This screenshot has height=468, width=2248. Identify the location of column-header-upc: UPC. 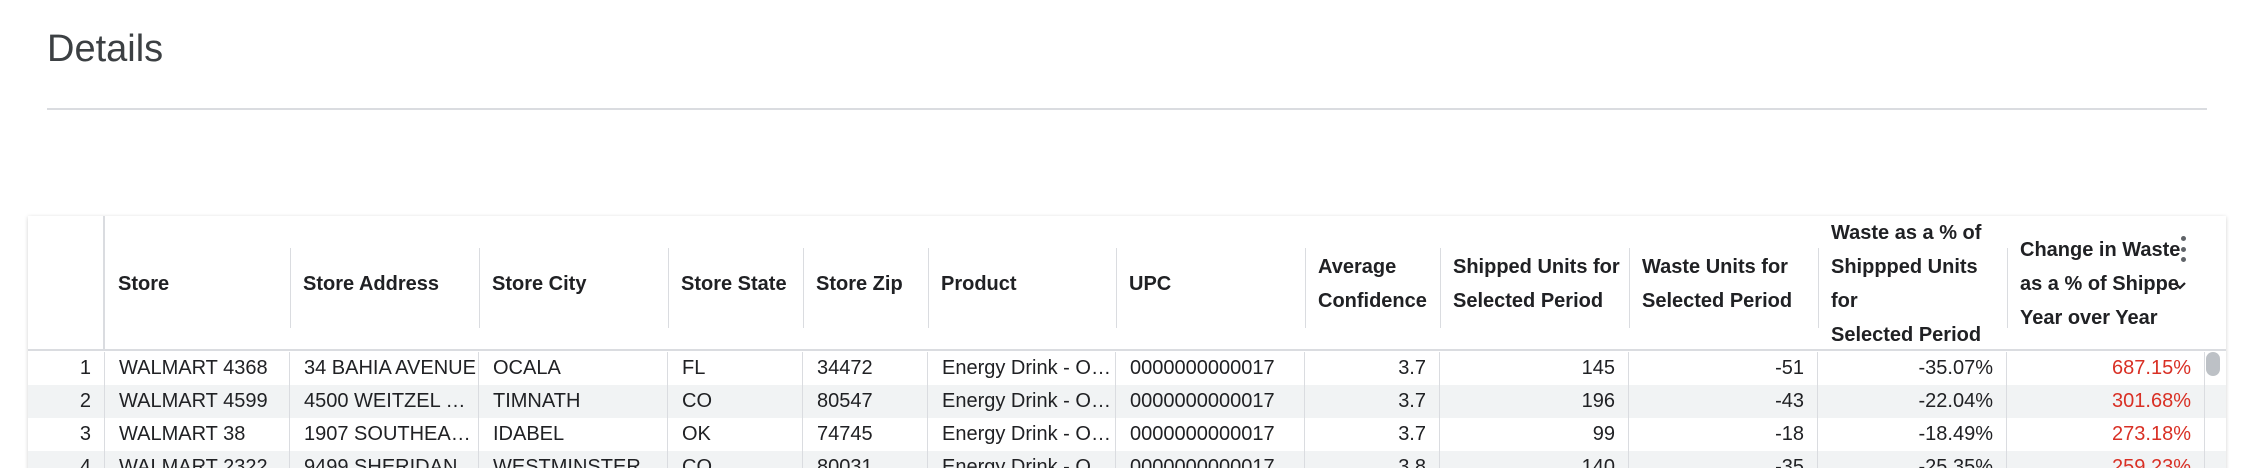
(1210, 283).